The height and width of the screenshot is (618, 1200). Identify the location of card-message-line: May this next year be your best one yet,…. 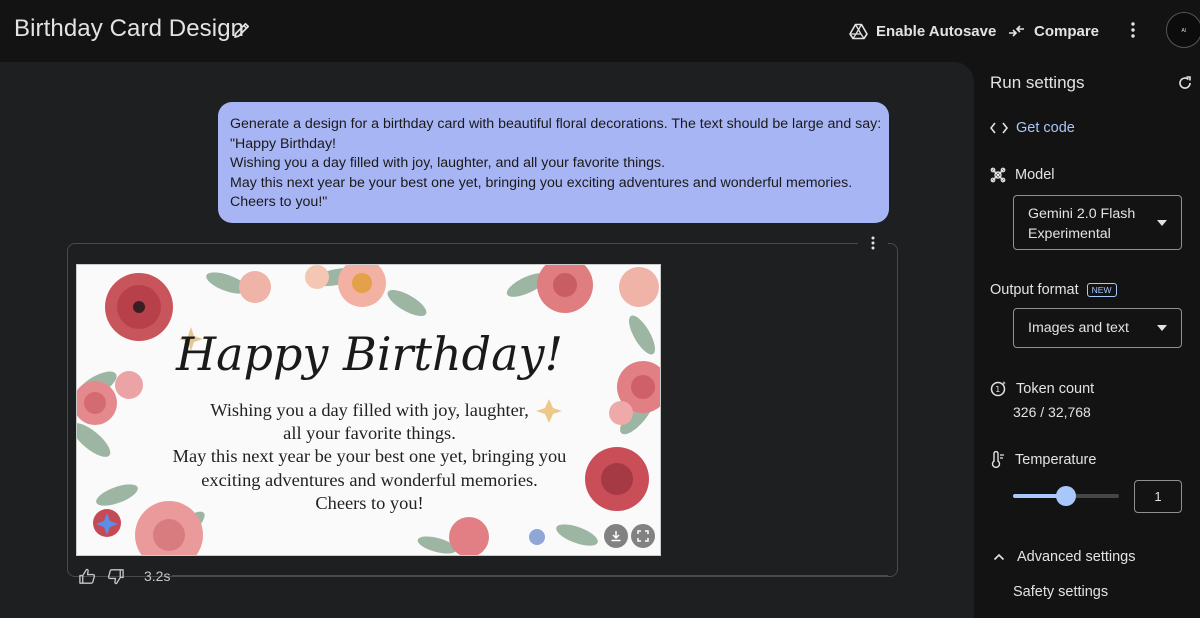
(369, 456).